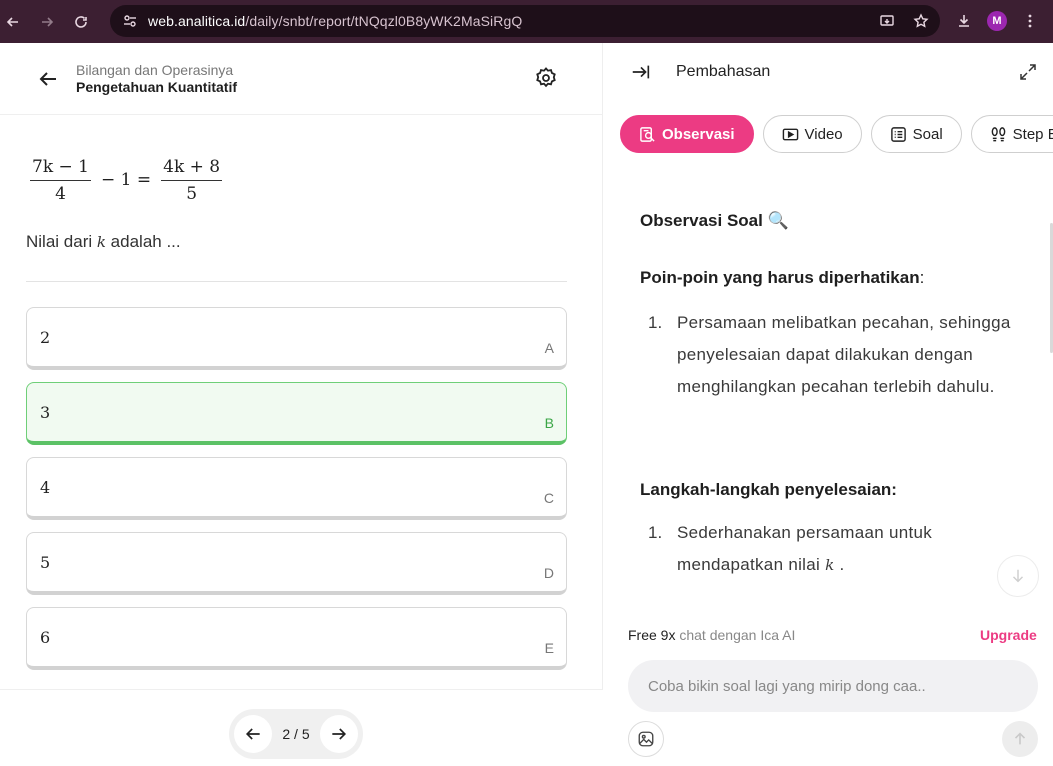  What do you see at coordinates (548, 498) in the screenshot?
I see `option-letter: C` at bounding box center [548, 498].